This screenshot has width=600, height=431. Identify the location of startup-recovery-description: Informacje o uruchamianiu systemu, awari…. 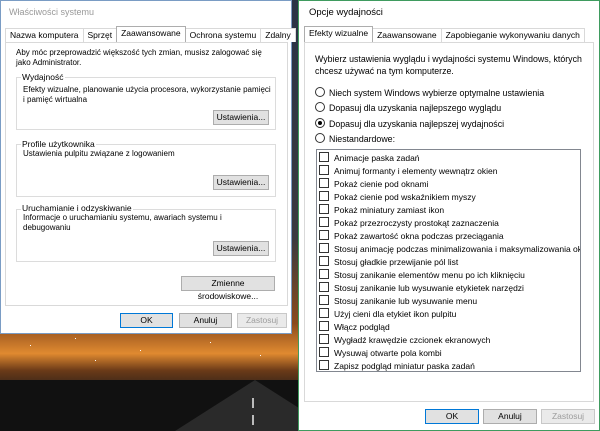
(122, 222).